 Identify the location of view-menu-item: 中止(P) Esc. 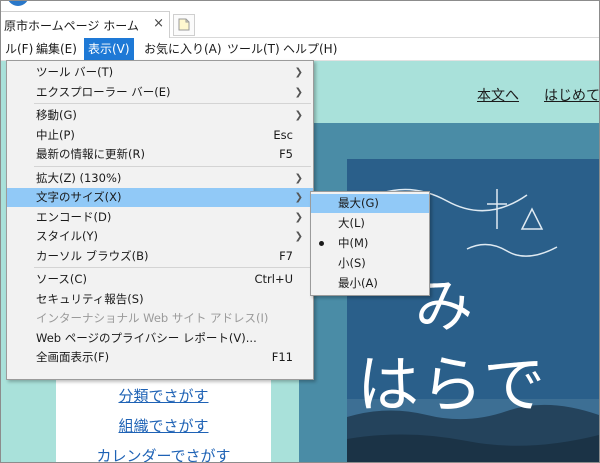
(160, 135).